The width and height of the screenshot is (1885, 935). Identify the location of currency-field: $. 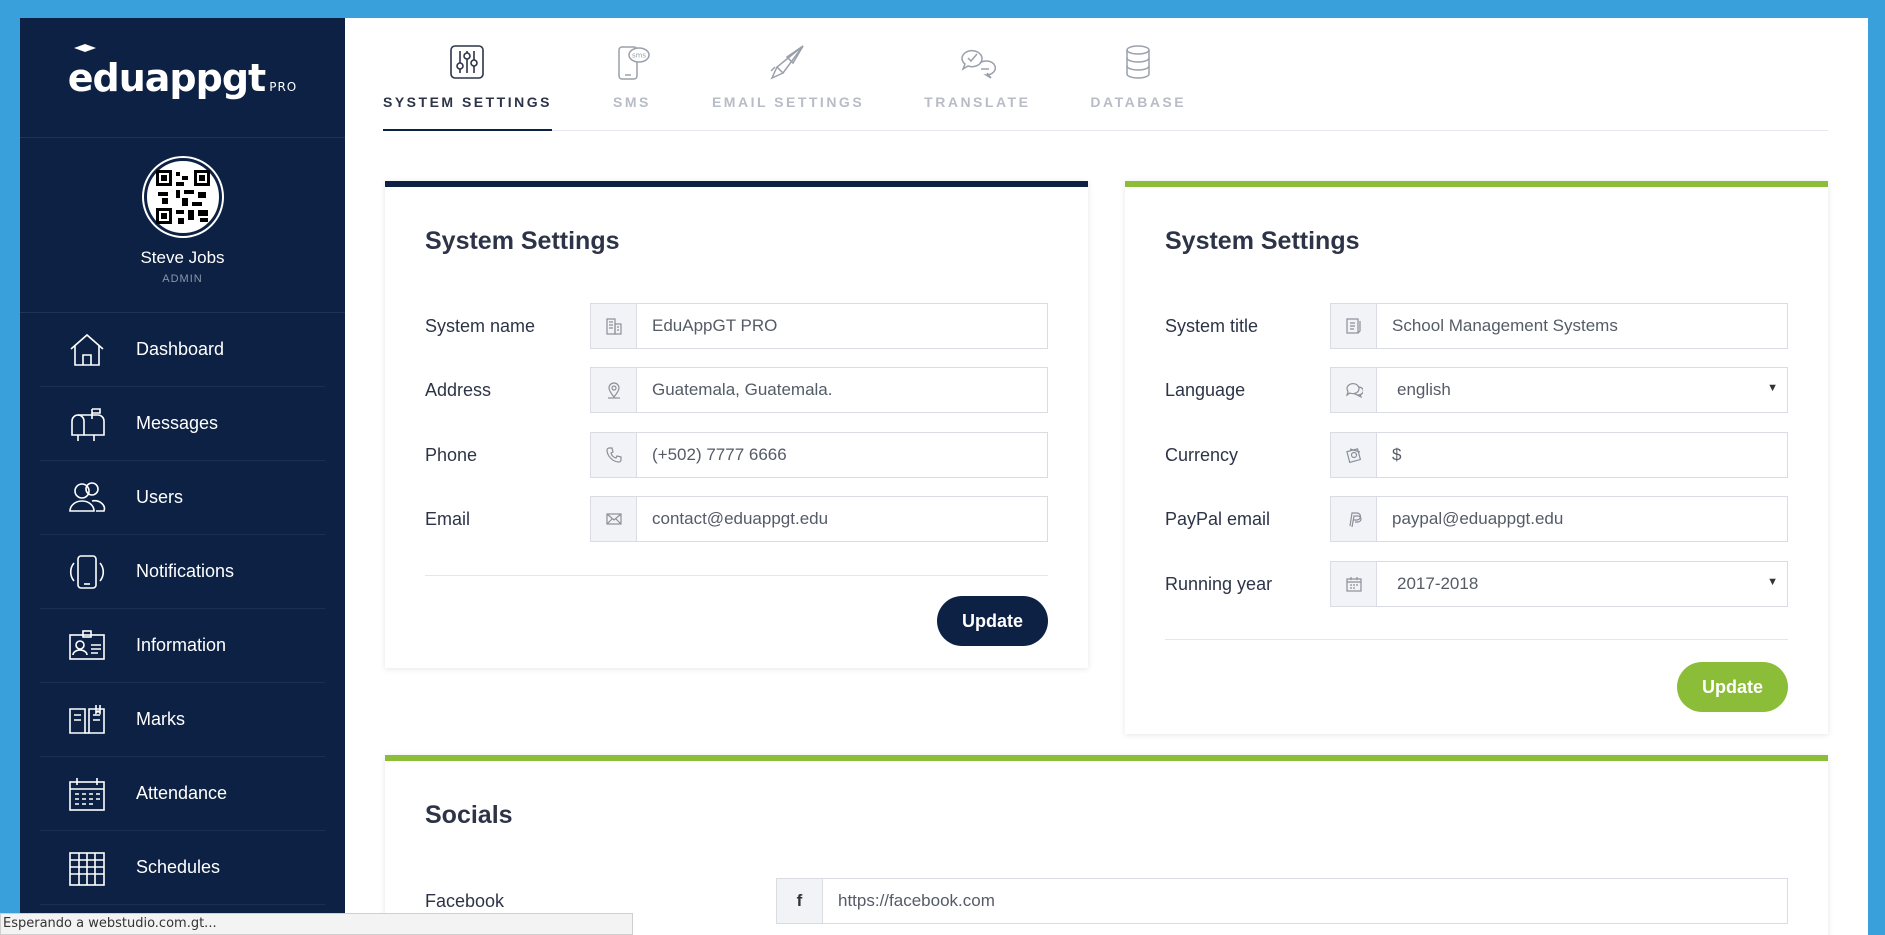
(1559, 455).